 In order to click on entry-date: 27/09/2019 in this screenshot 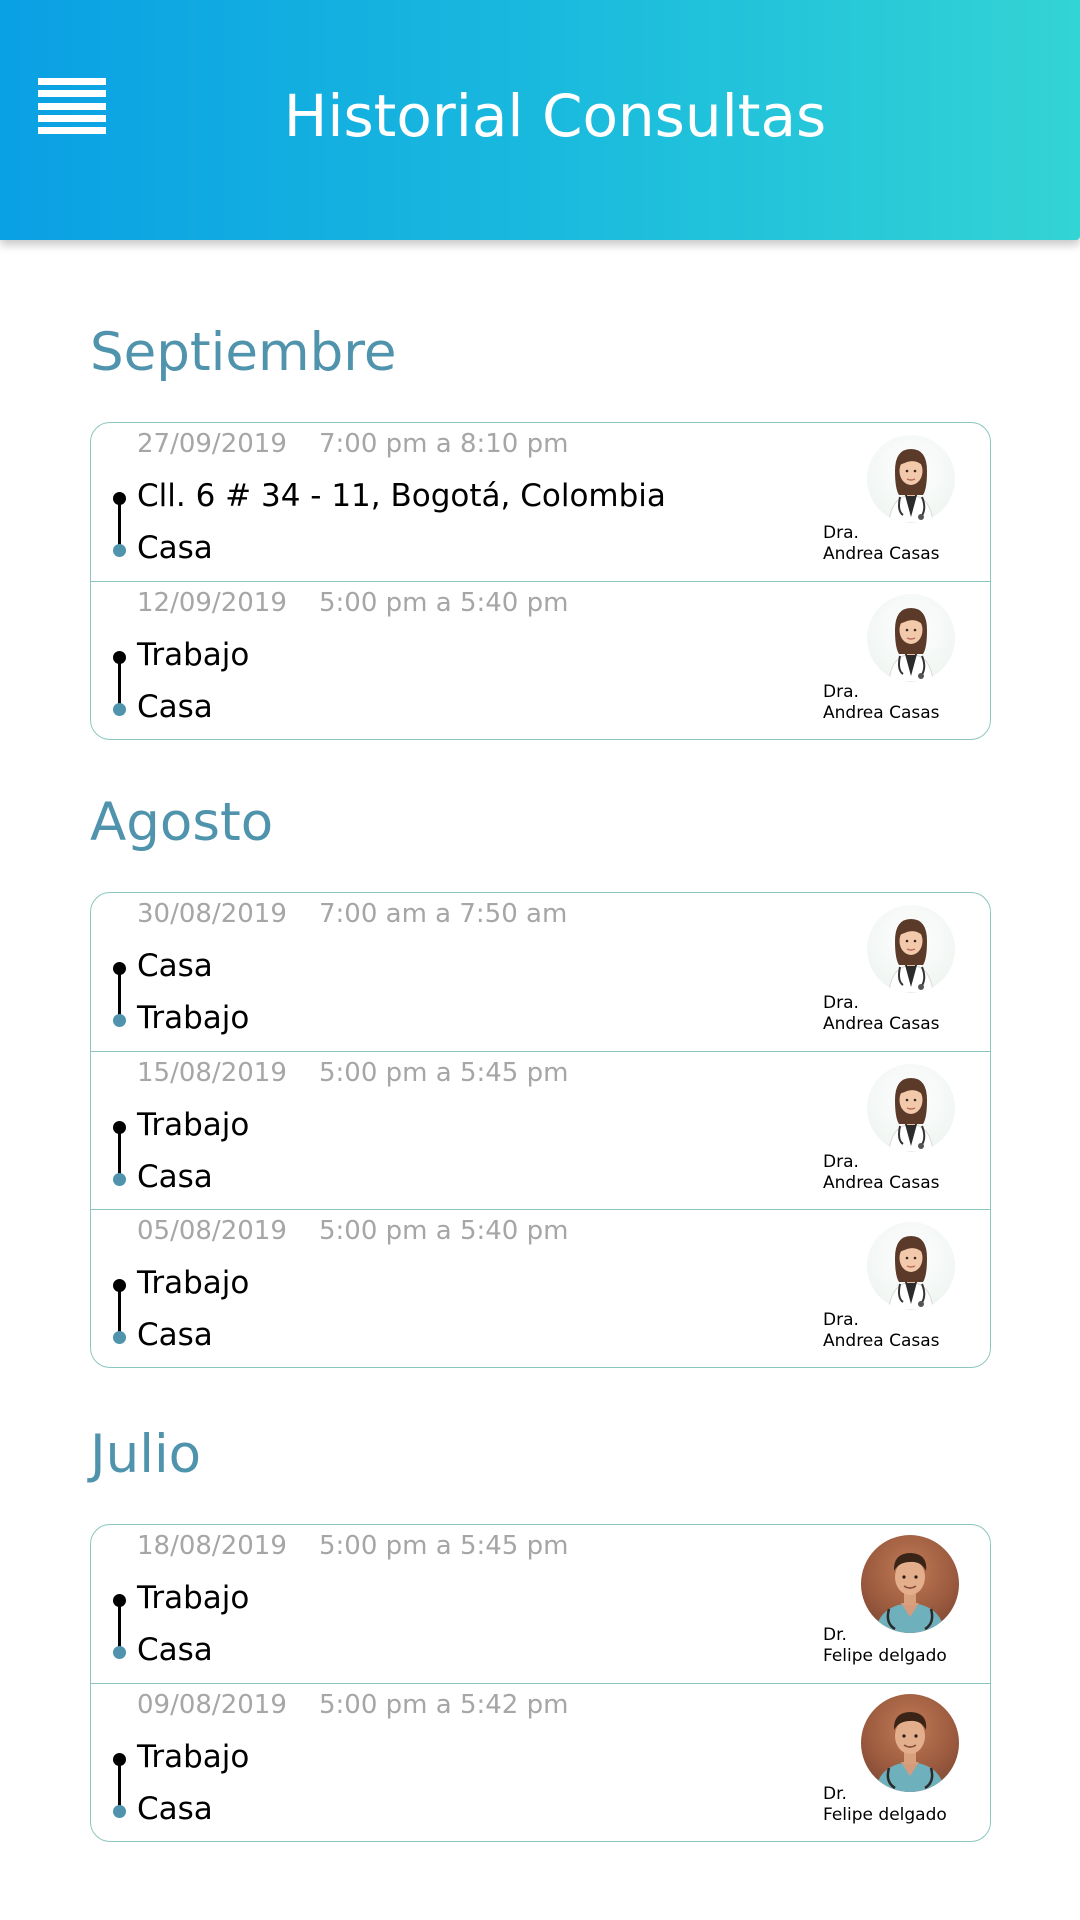, I will do `click(212, 444)`.